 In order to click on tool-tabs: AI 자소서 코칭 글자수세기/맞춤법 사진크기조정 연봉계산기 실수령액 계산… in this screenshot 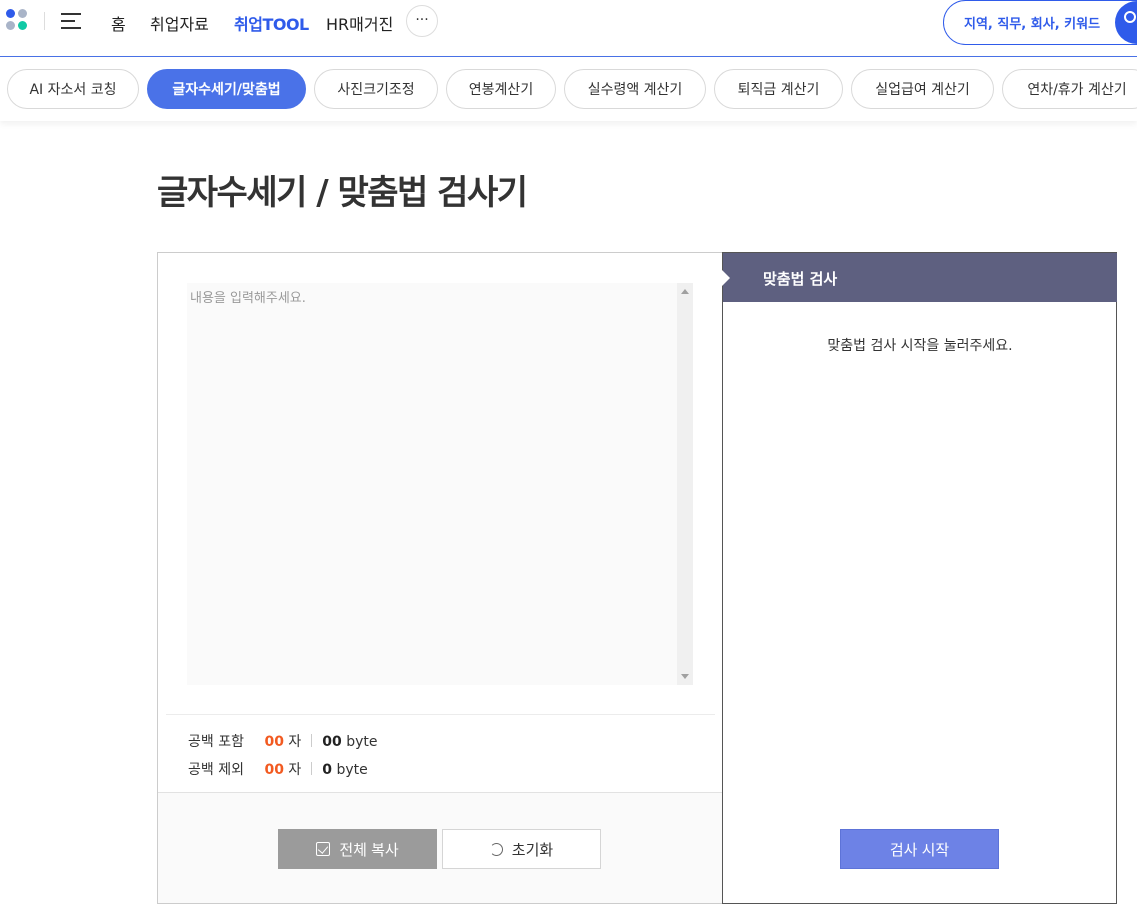, I will do `click(568, 89)`.